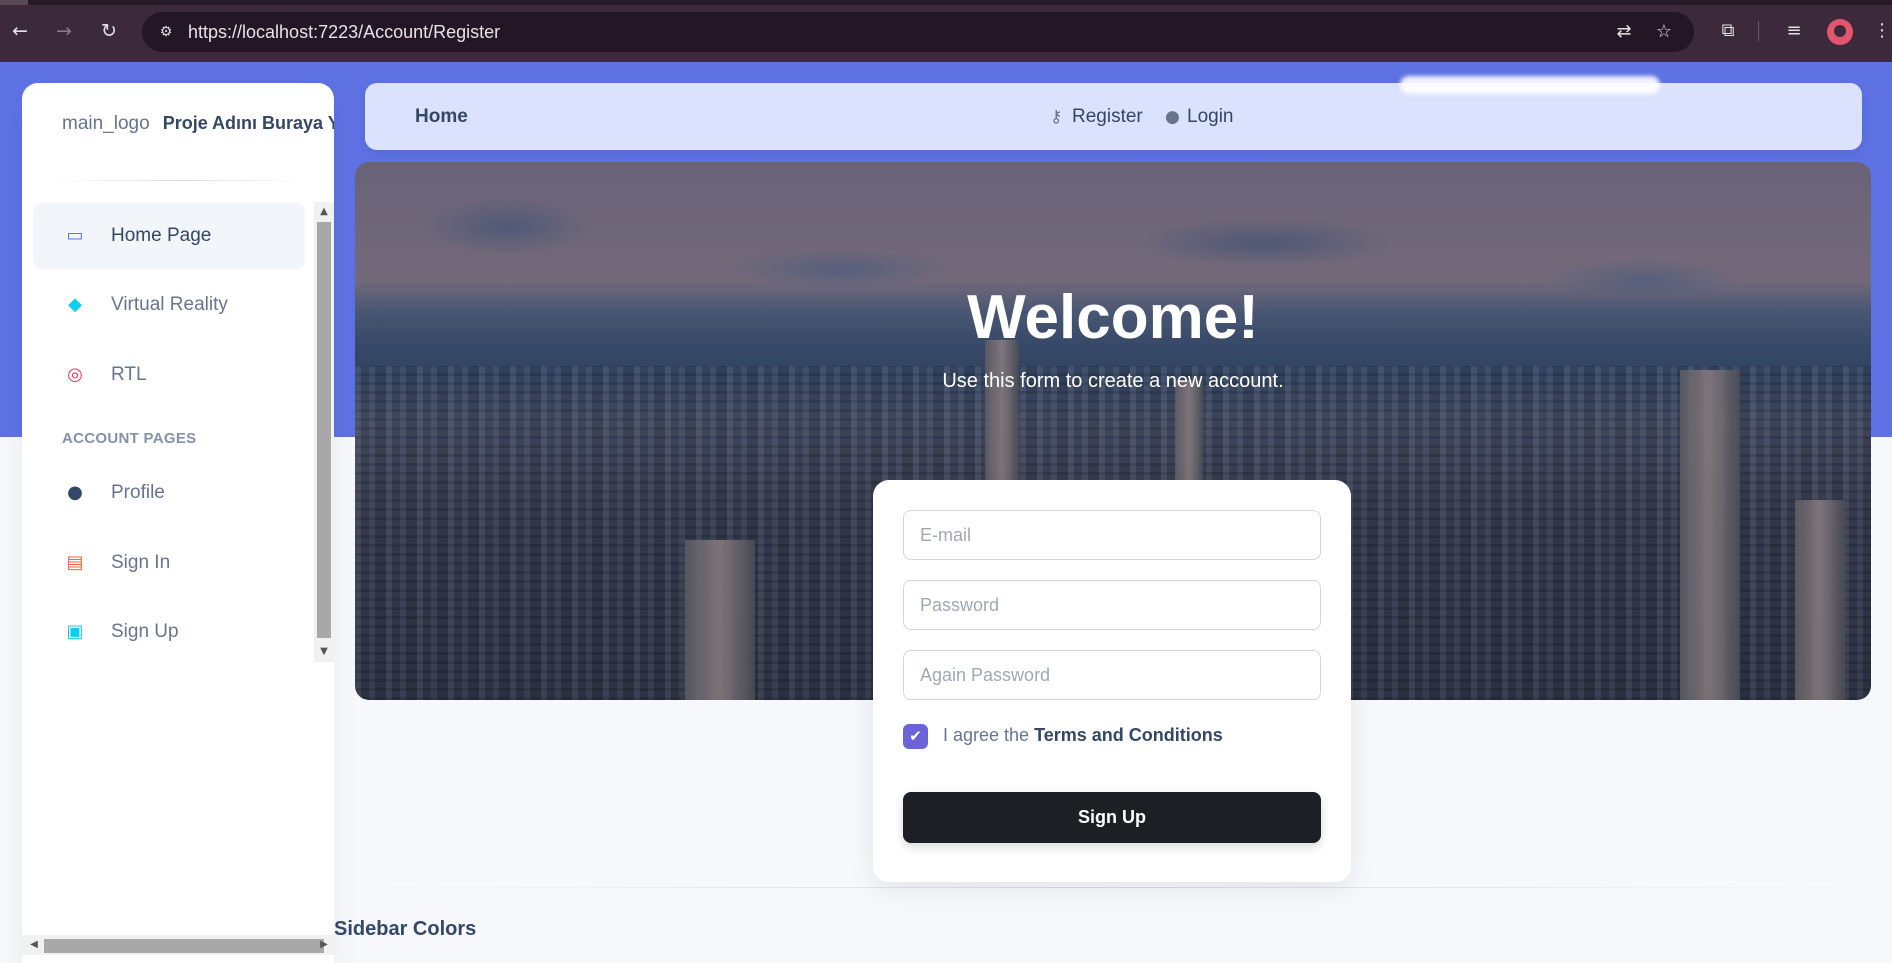 The height and width of the screenshot is (963, 1892). Describe the element at coordinates (64, 31) in the screenshot. I see `forward-icon: →` at that location.